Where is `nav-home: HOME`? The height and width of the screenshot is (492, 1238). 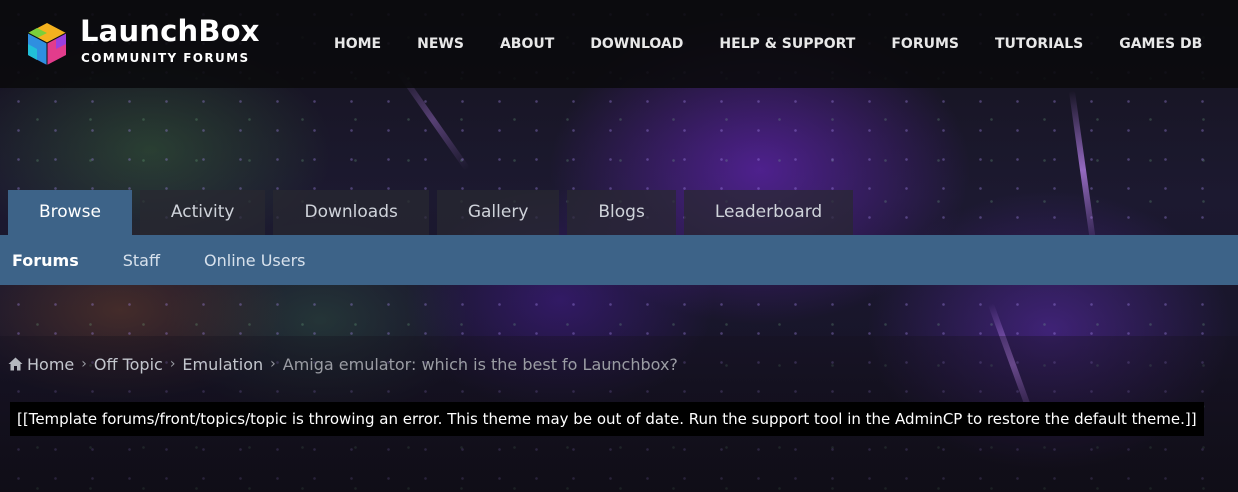 nav-home: HOME is located at coordinates (357, 44).